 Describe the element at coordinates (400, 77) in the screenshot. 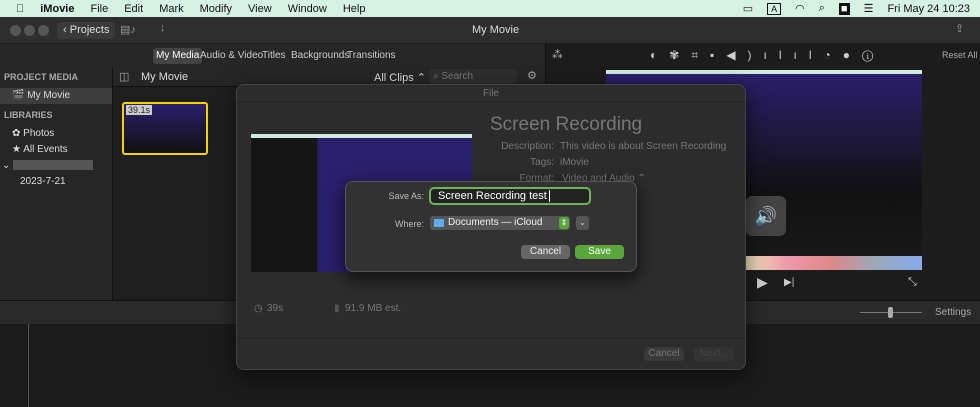

I see `clips-filter: All Clips ⌃` at that location.